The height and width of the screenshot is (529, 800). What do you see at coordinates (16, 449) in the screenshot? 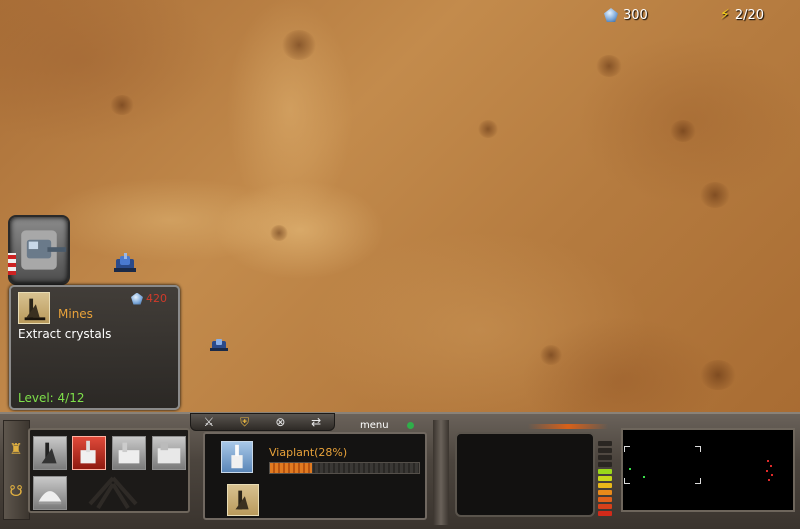
I see `soldier-icon: ♜` at bounding box center [16, 449].